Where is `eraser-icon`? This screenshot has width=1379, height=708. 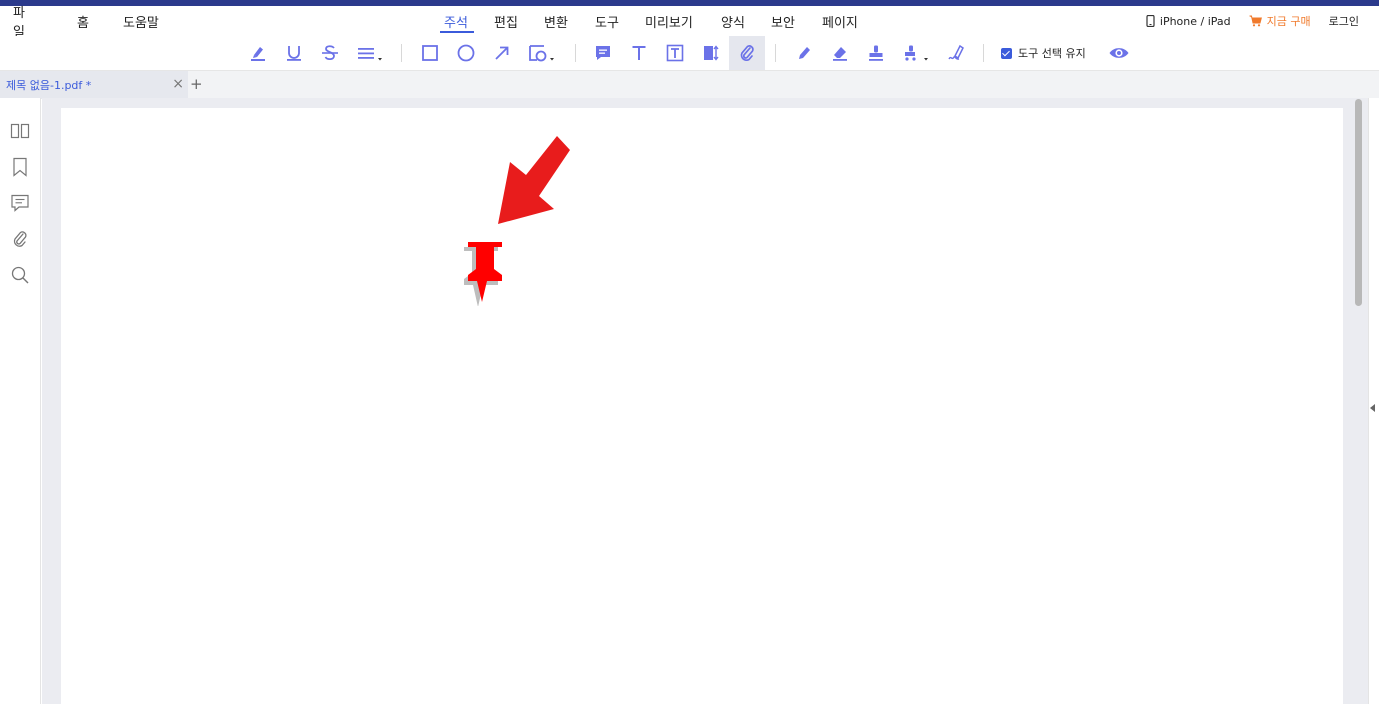 eraser-icon is located at coordinates (840, 53).